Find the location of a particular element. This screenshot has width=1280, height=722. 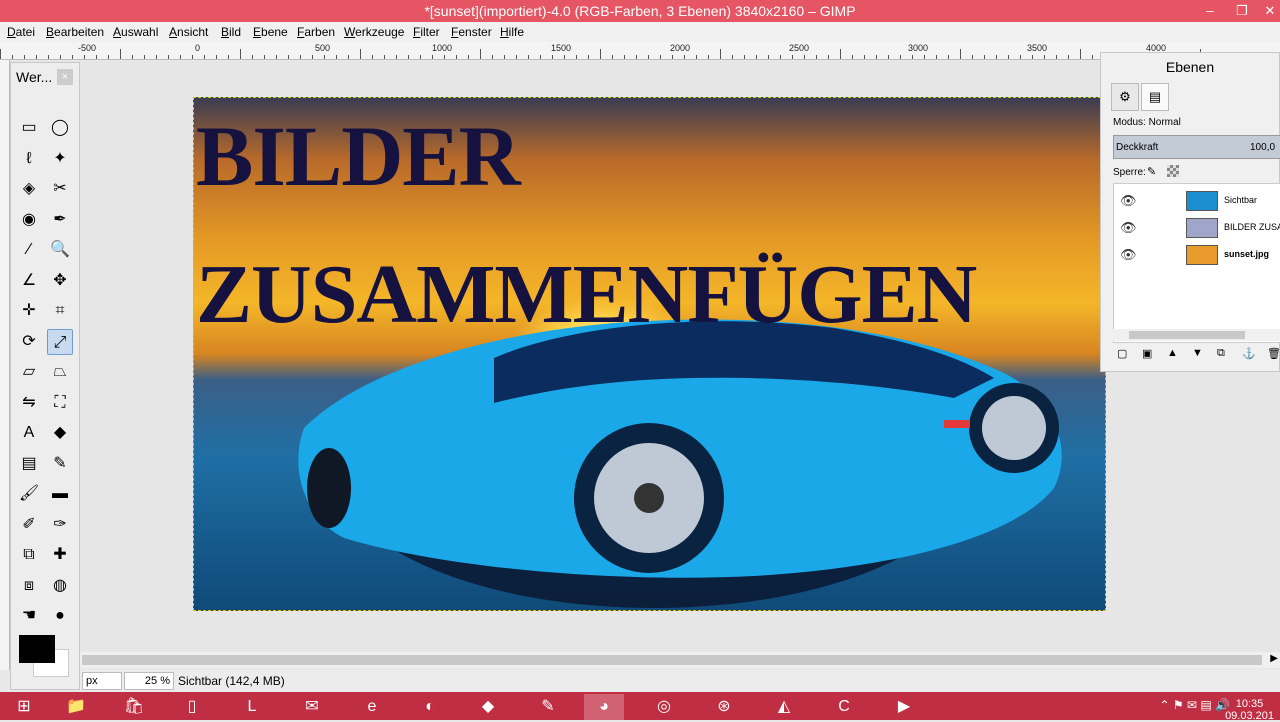

paint-icon: ✎ is located at coordinates (548, 707).